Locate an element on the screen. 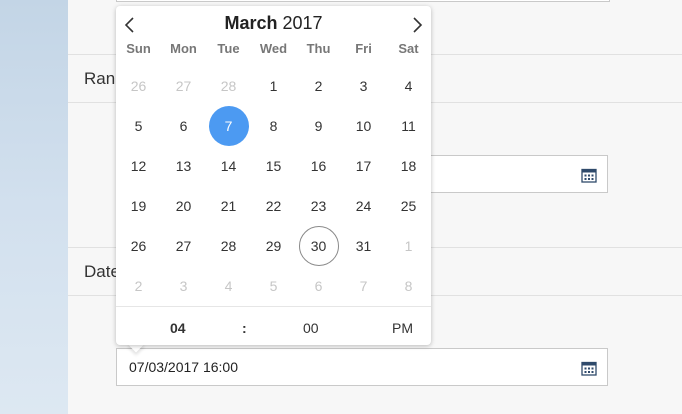 The image size is (682, 414). calendar-day-label: 11 is located at coordinates (408, 126).